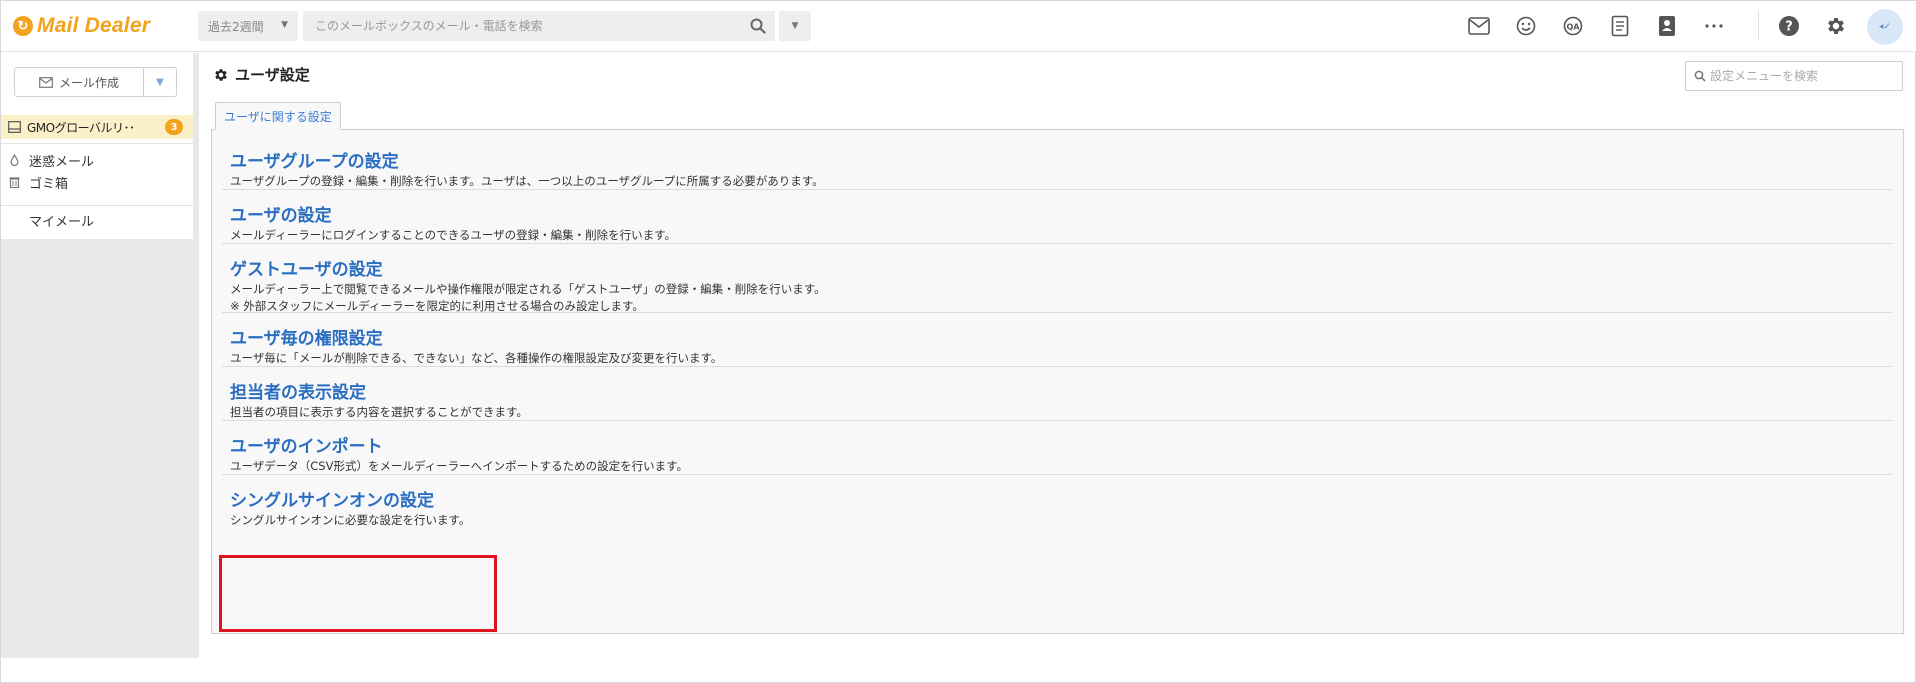 The width and height of the screenshot is (1916, 683). I want to click on header-toolbar: QA, so click(1604, 26).